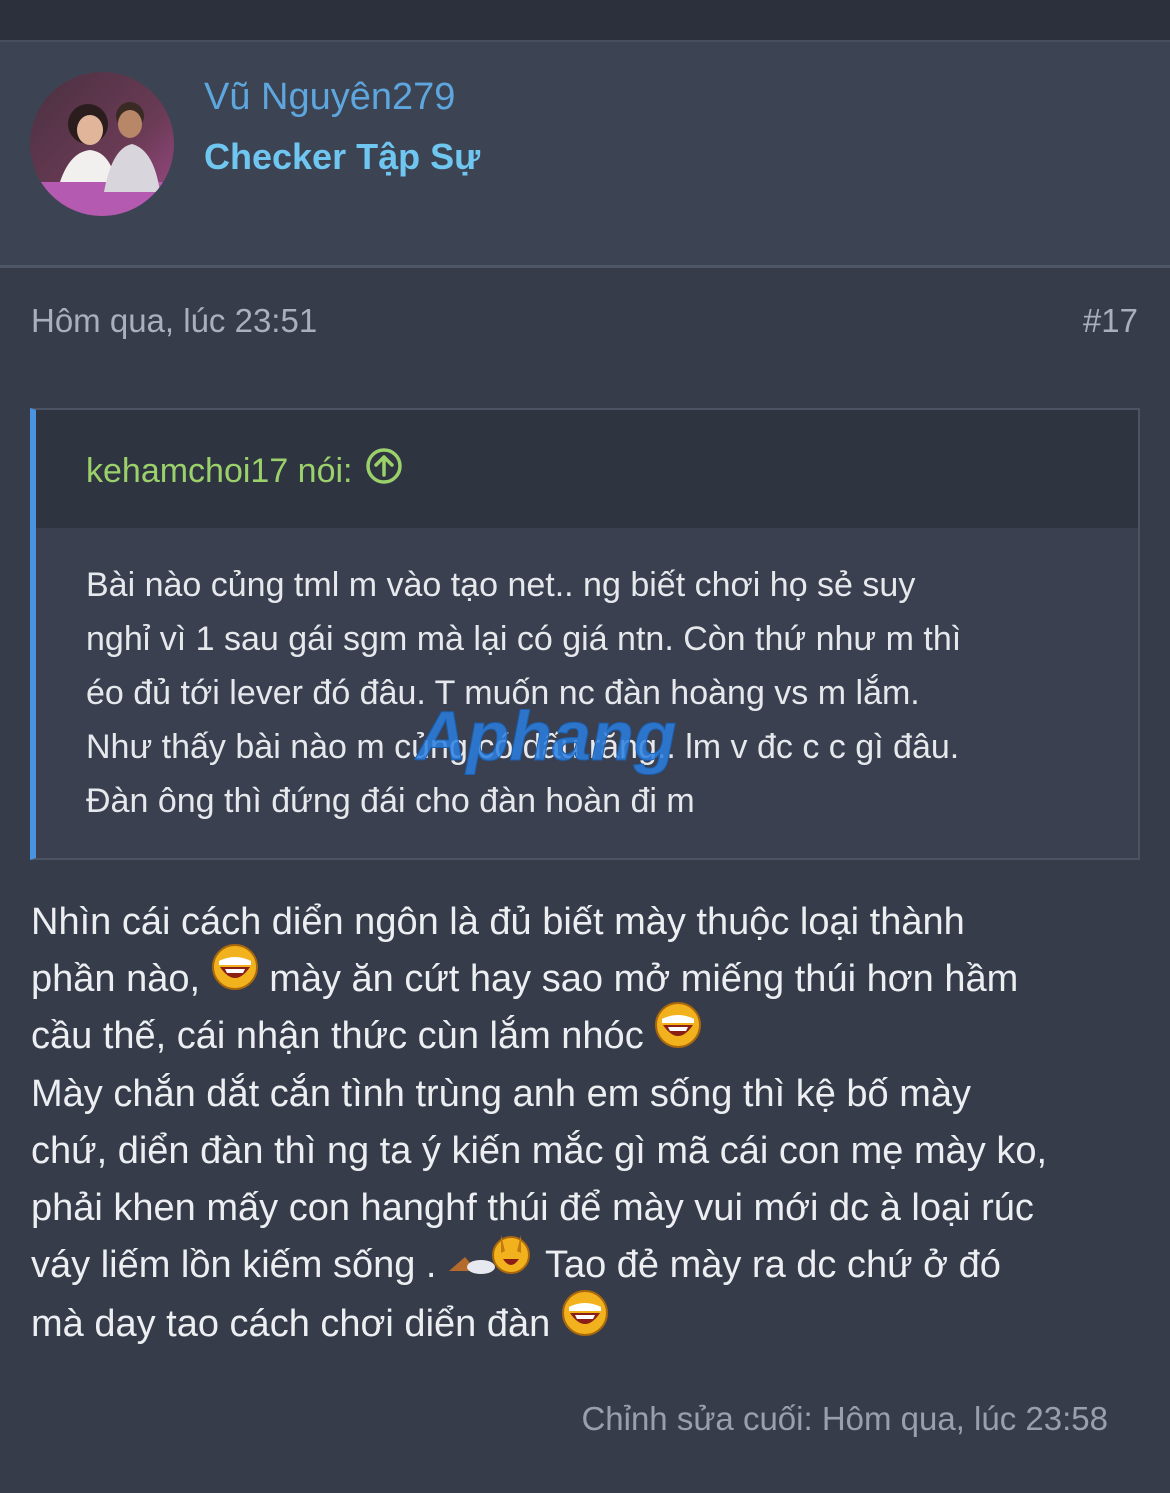 This screenshot has height=1493, width=1170. What do you see at coordinates (644, 979) in the screenshot?
I see `post-text: mày ăn cứt hay sao mở miếng thúi hơn hầm` at bounding box center [644, 979].